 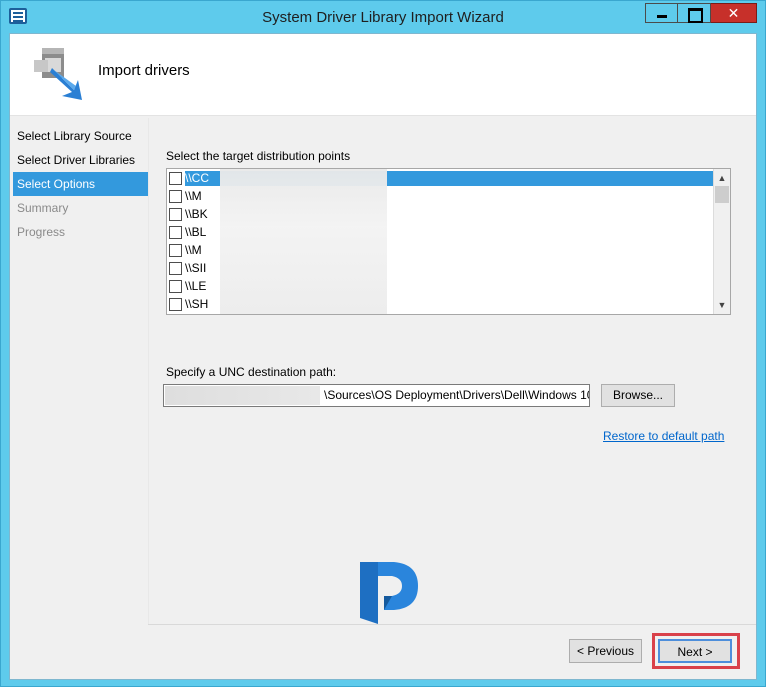 What do you see at coordinates (196, 214) in the screenshot?
I see `dp-name: \\BK` at bounding box center [196, 214].